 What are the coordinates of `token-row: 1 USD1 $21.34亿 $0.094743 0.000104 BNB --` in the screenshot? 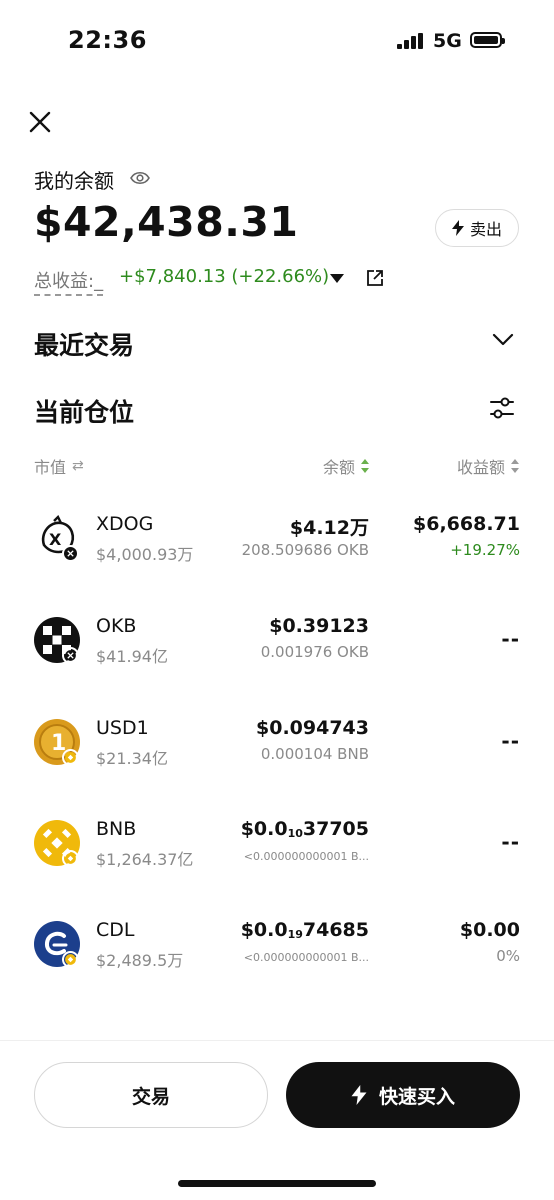 It's located at (277, 758).